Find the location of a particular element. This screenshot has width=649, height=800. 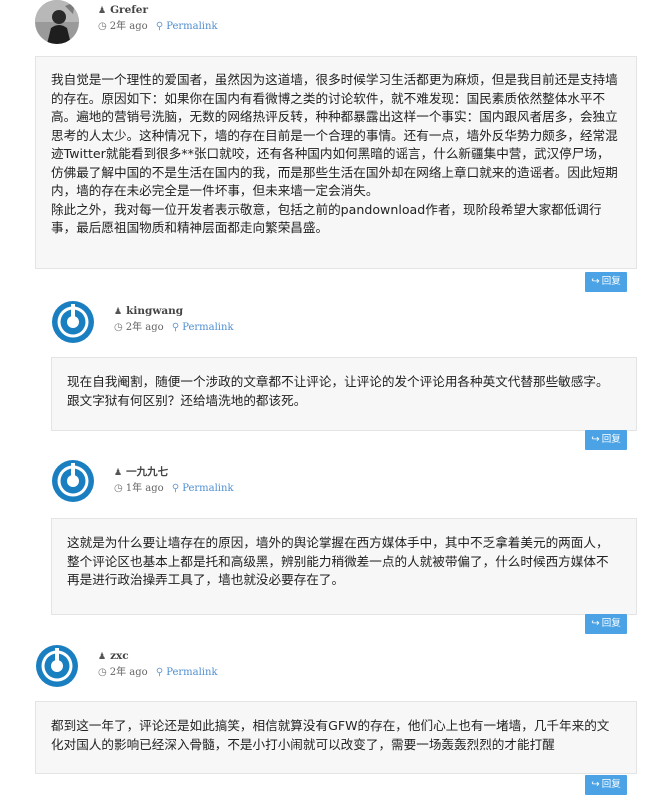

user-photo-icon is located at coordinates (57, 22).